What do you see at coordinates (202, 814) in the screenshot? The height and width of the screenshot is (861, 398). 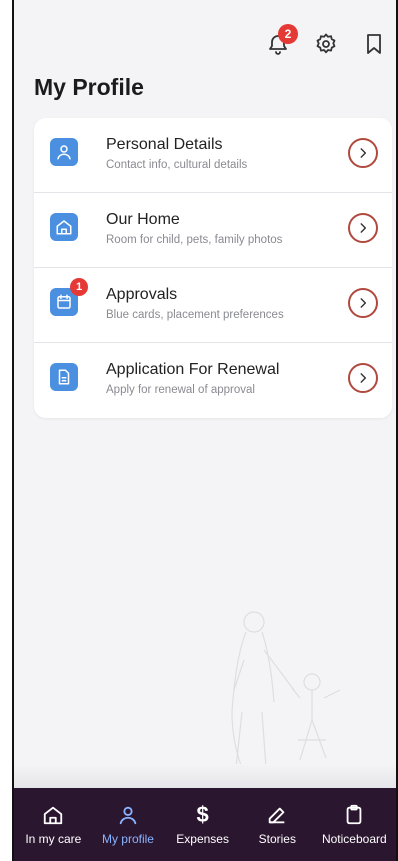 I see `dollar-icon: $` at bounding box center [202, 814].